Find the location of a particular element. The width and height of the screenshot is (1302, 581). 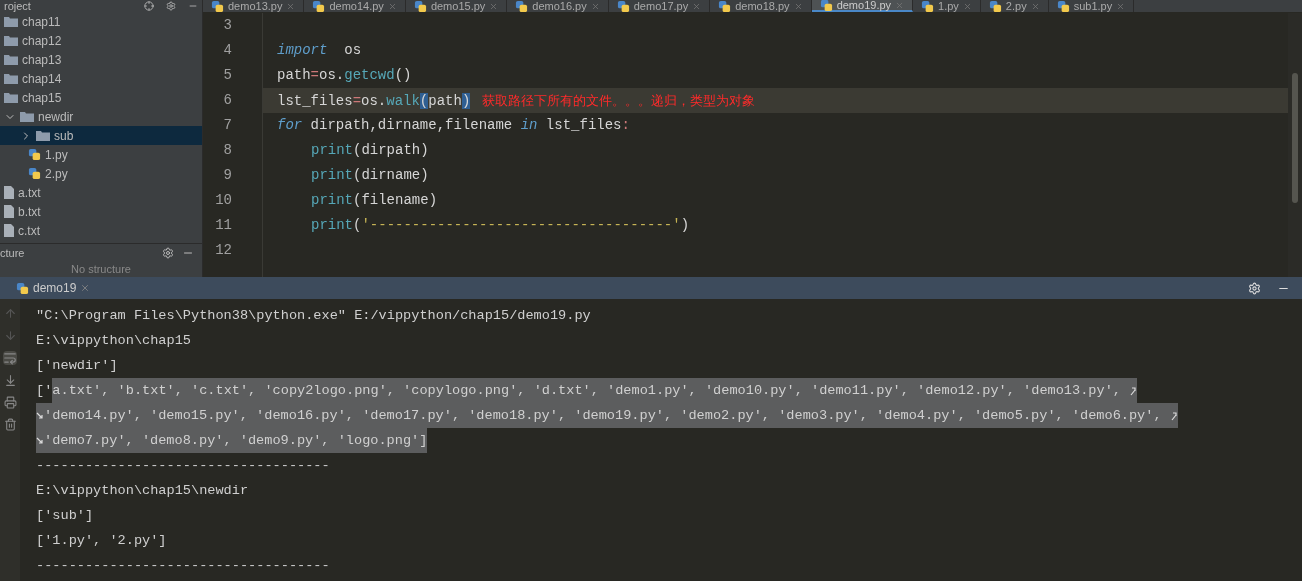

tree-item: chap11 is located at coordinates (101, 21).